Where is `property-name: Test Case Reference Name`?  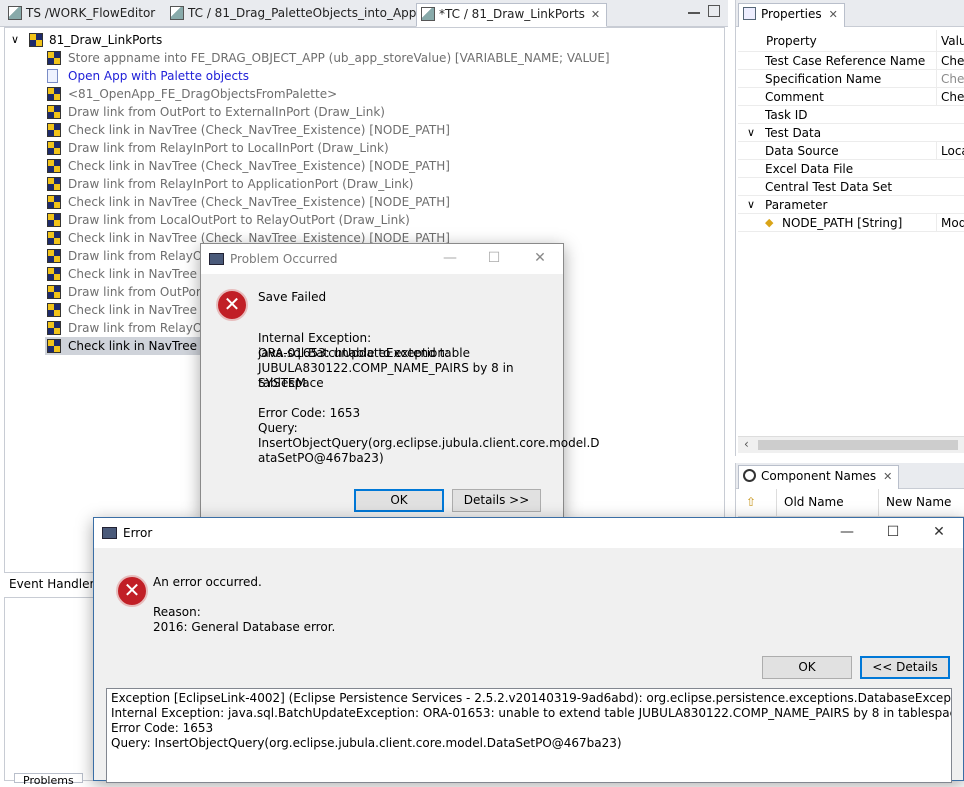 property-name: Test Case Reference Name is located at coordinates (845, 61).